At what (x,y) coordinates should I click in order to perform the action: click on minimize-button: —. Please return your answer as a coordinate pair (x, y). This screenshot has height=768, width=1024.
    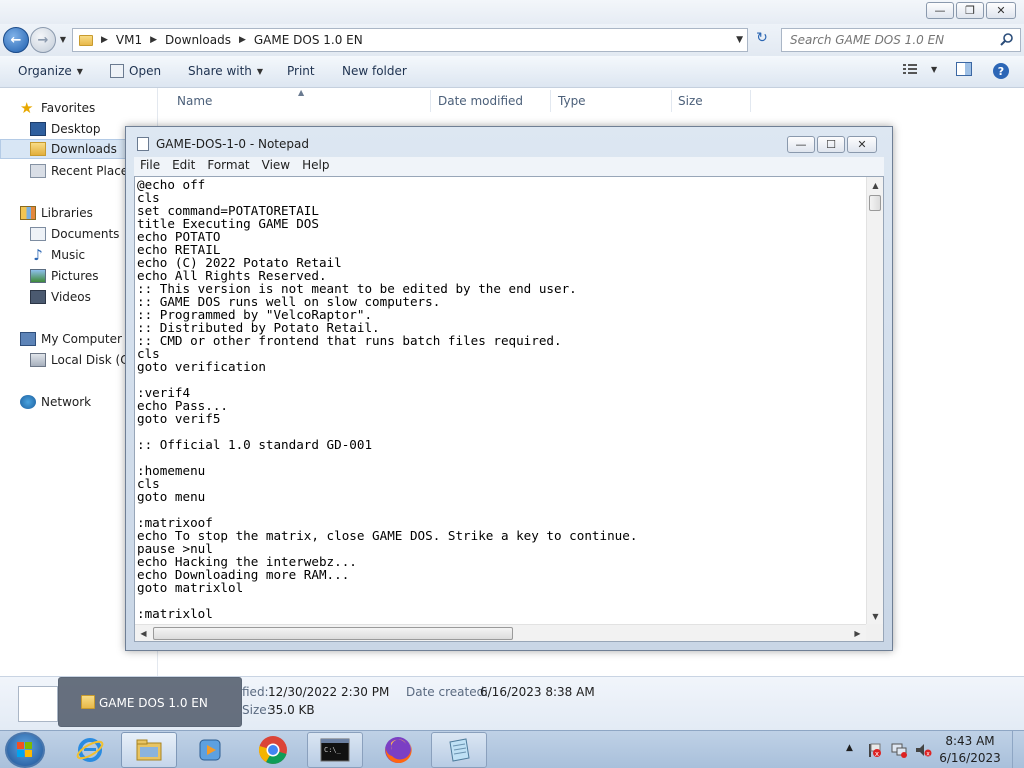
    Looking at the image, I should click on (940, 10).